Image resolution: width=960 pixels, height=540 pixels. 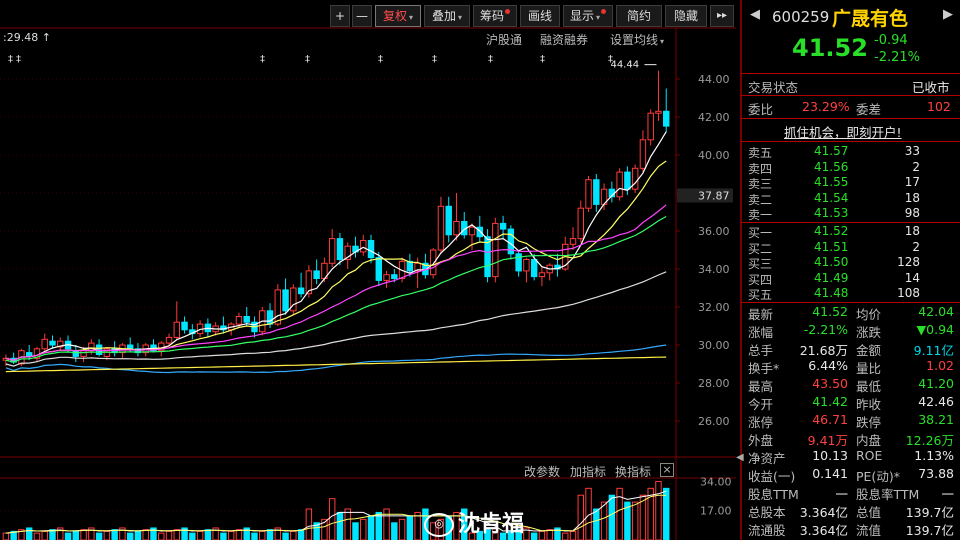 I want to click on close-indicator-icon: ×, so click(x=667, y=470).